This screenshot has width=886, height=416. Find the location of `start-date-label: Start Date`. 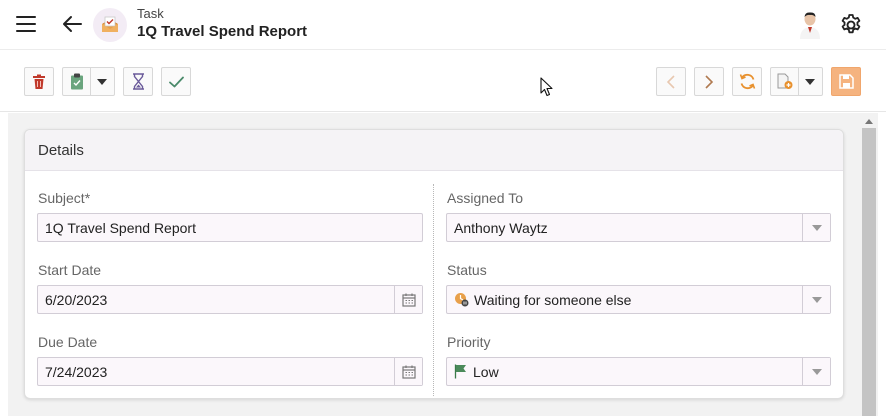

start-date-label: Start Date is located at coordinates (70, 270).